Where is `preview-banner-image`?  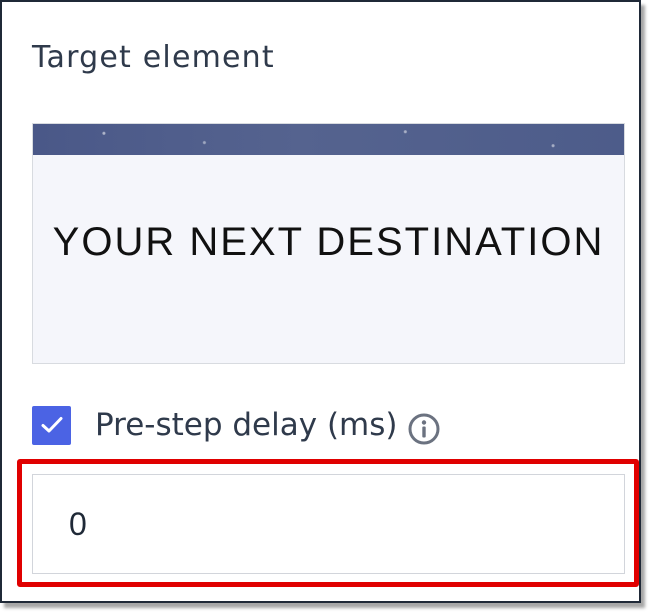
preview-banner-image is located at coordinates (328, 139).